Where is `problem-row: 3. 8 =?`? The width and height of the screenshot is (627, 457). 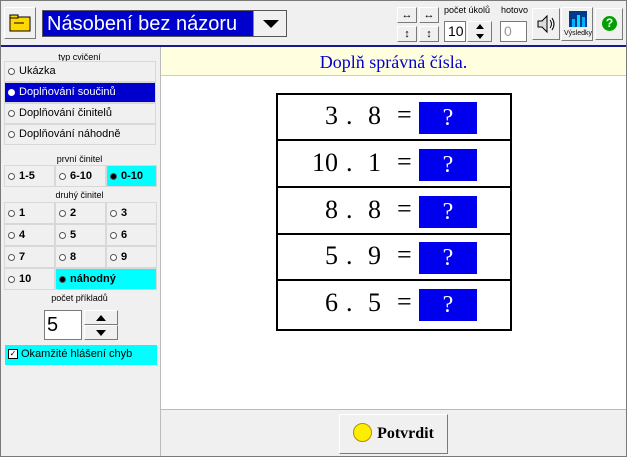 problem-row: 3. 8 =? is located at coordinates (394, 118).